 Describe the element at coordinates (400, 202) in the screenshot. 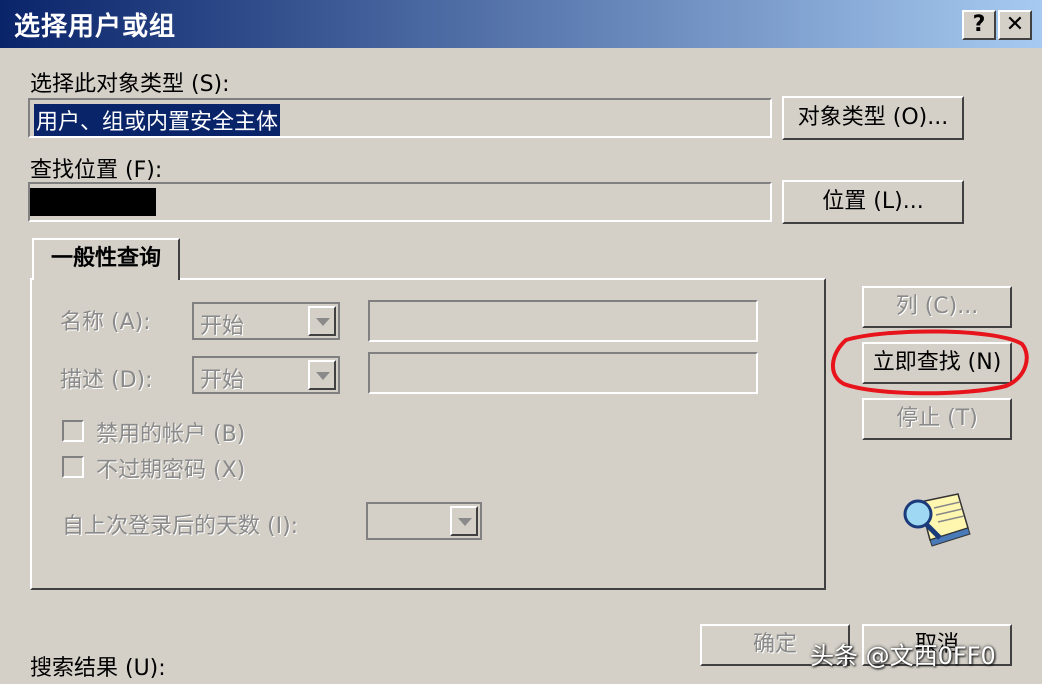

I see `location-field` at that location.